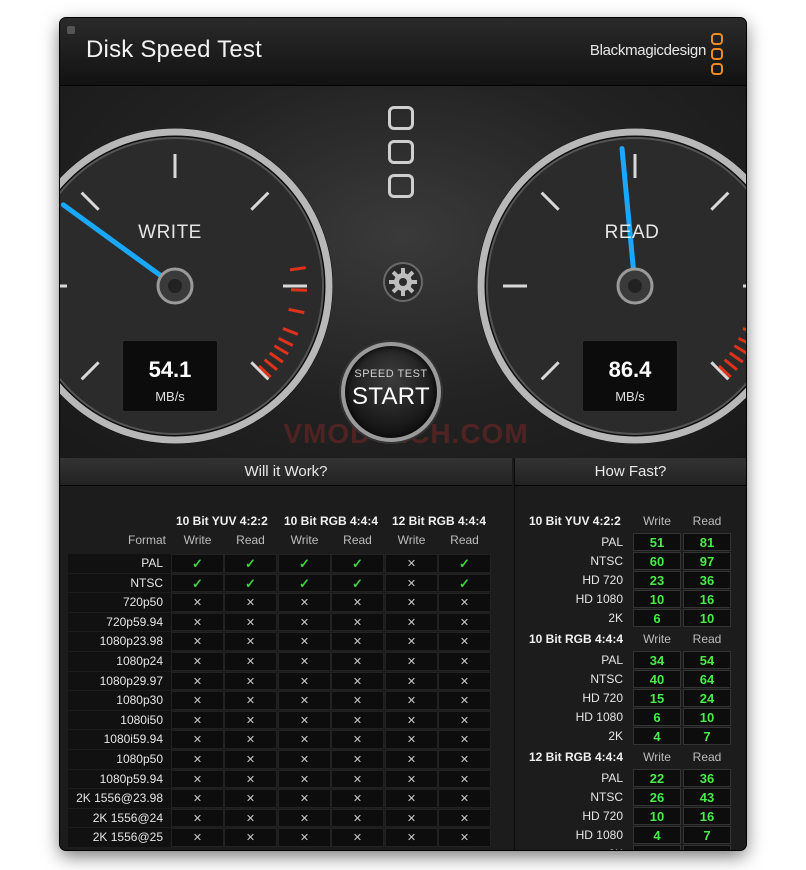 Image resolution: width=806 pixels, height=870 pixels. What do you see at coordinates (170, 396) in the screenshot?
I see `write-speed-unit: MB/s` at bounding box center [170, 396].